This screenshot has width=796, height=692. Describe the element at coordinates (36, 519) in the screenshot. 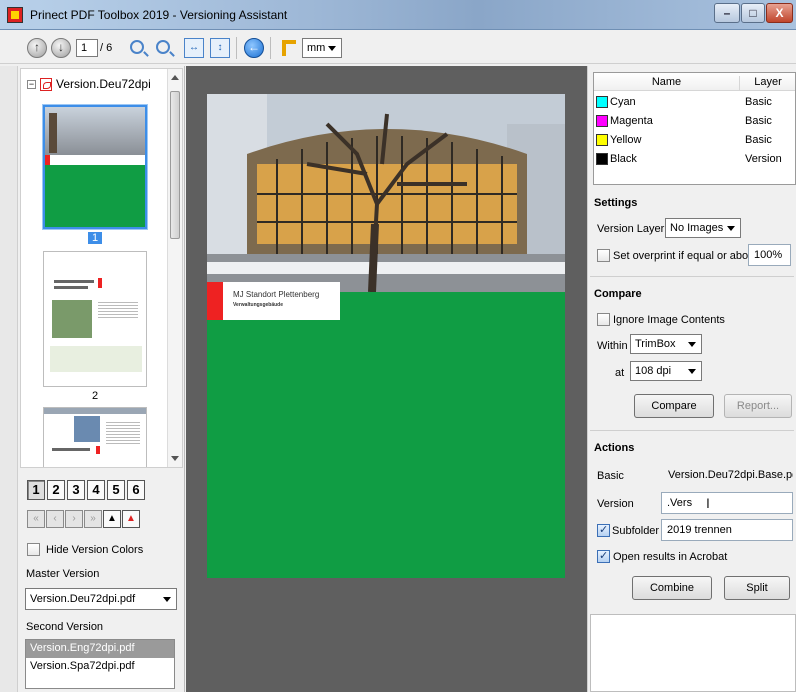

I see `first-icon: «` at that location.